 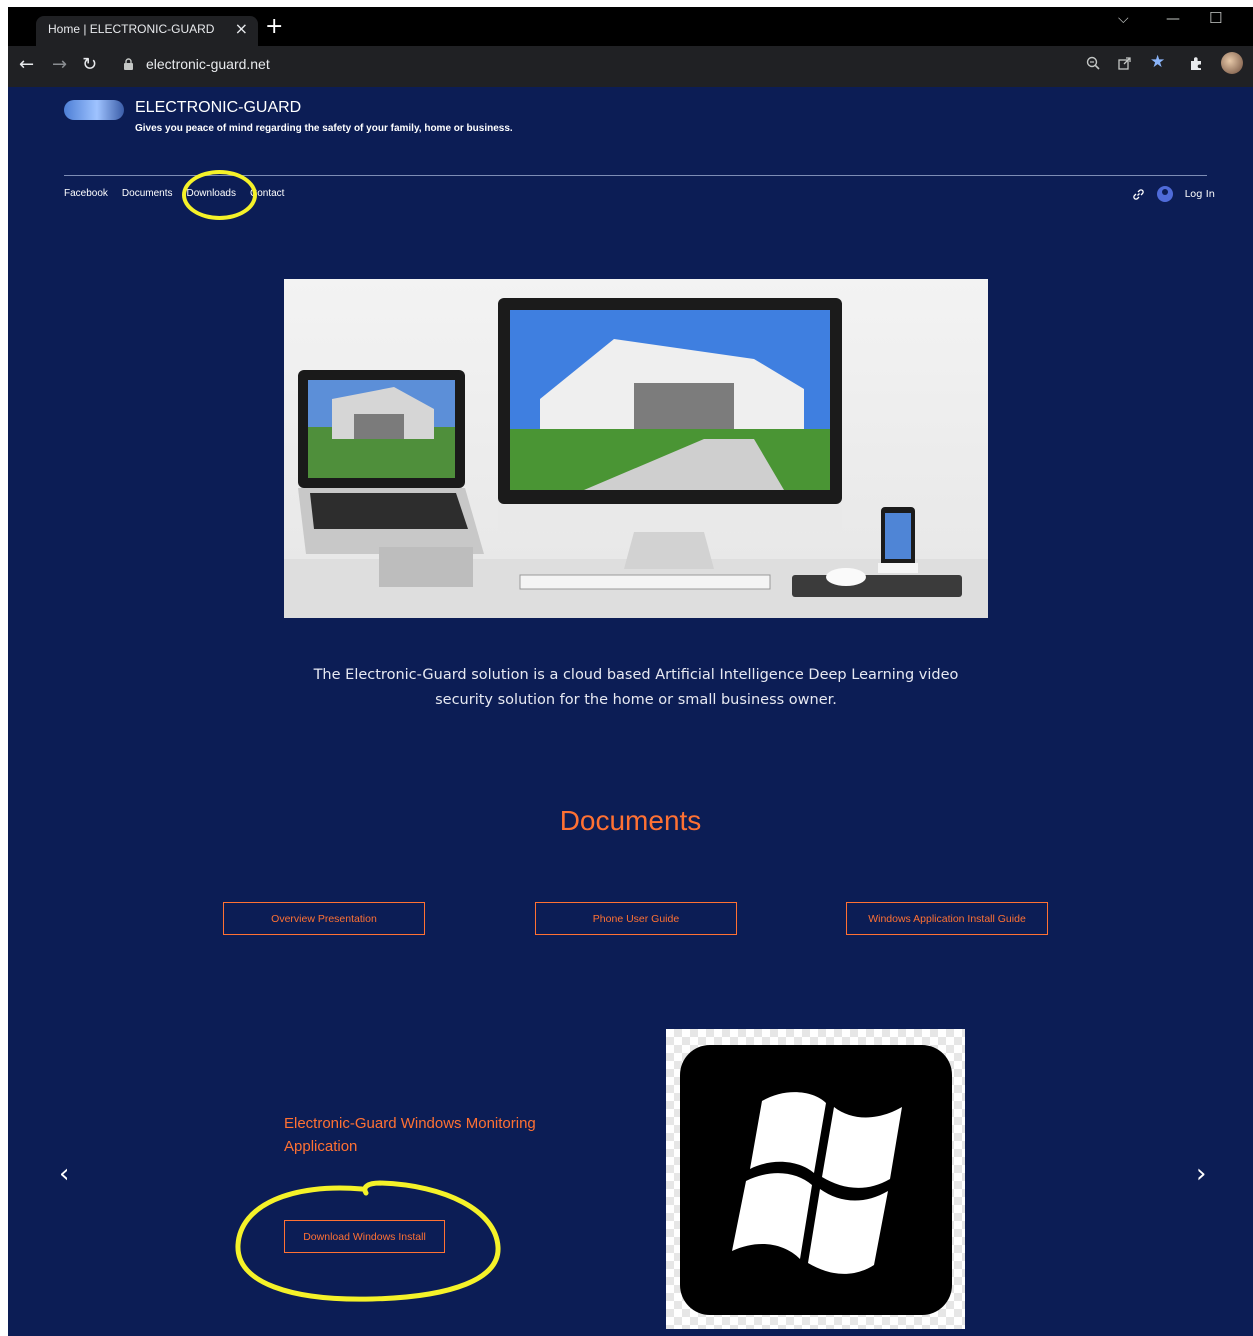 I want to click on back-arrow-icon: ←, so click(x=26, y=65).